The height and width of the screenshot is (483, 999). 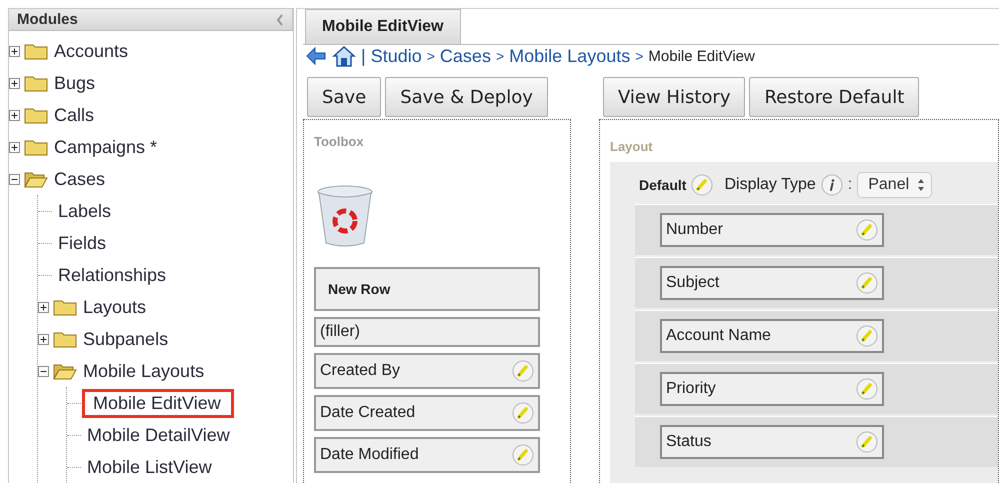 I want to click on colon-label: :, so click(x=850, y=185).